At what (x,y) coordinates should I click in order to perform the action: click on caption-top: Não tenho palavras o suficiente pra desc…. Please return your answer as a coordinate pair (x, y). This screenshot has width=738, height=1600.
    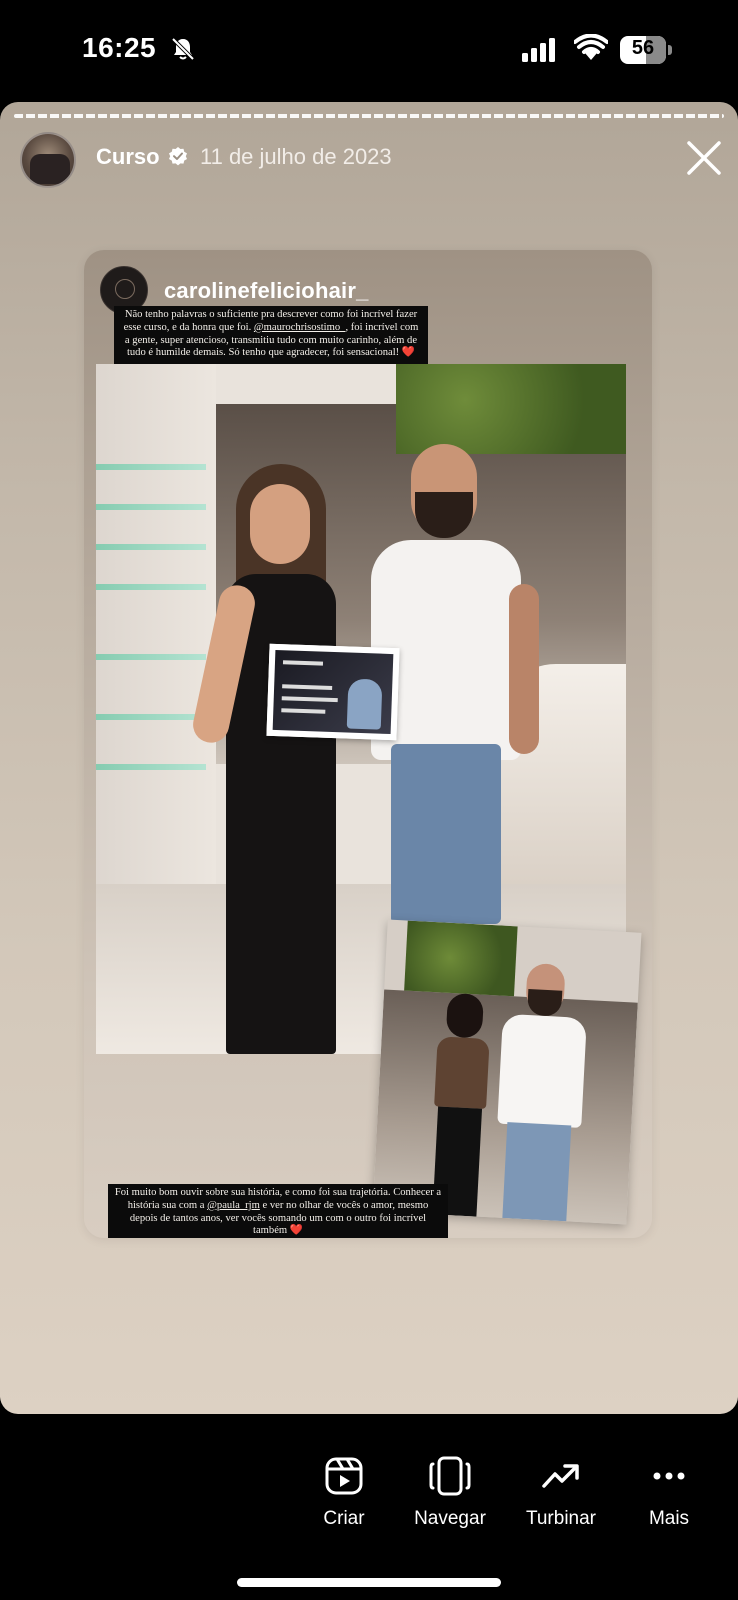
    Looking at the image, I should click on (271, 335).